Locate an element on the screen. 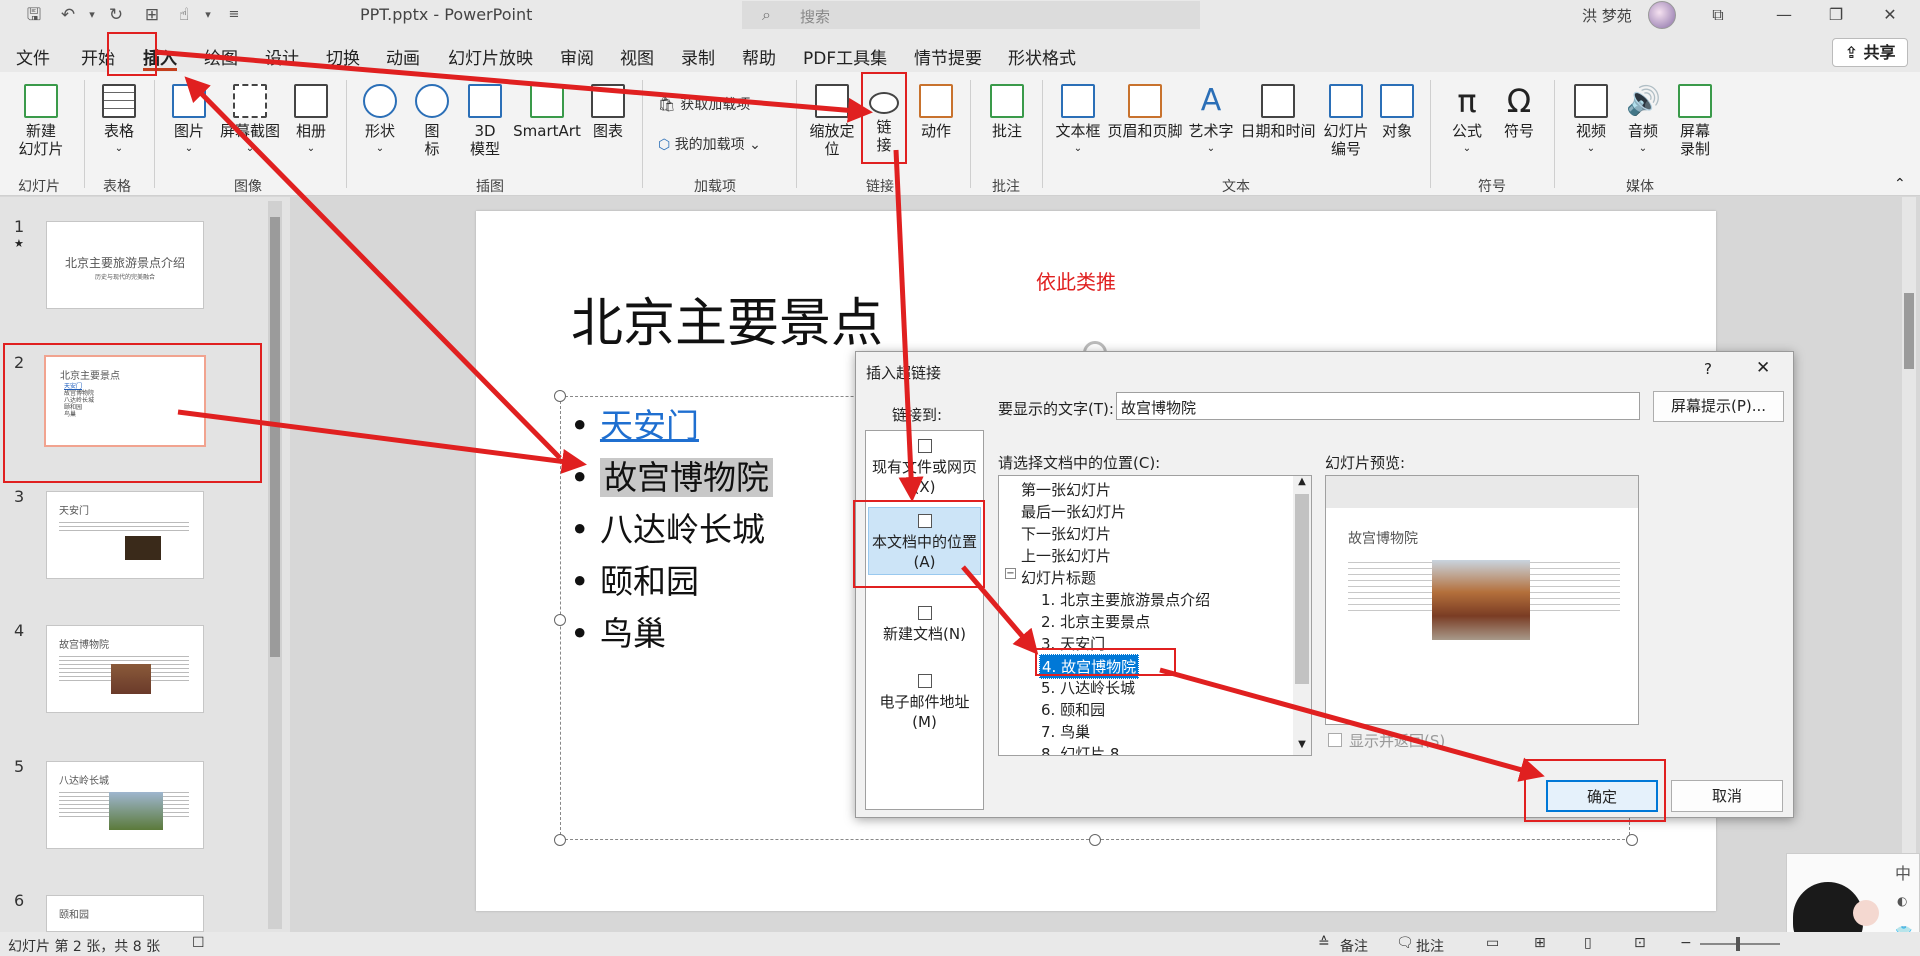 The height and width of the screenshot is (956, 1920). display-text-input: 故宫博物院 is located at coordinates (1378, 406).